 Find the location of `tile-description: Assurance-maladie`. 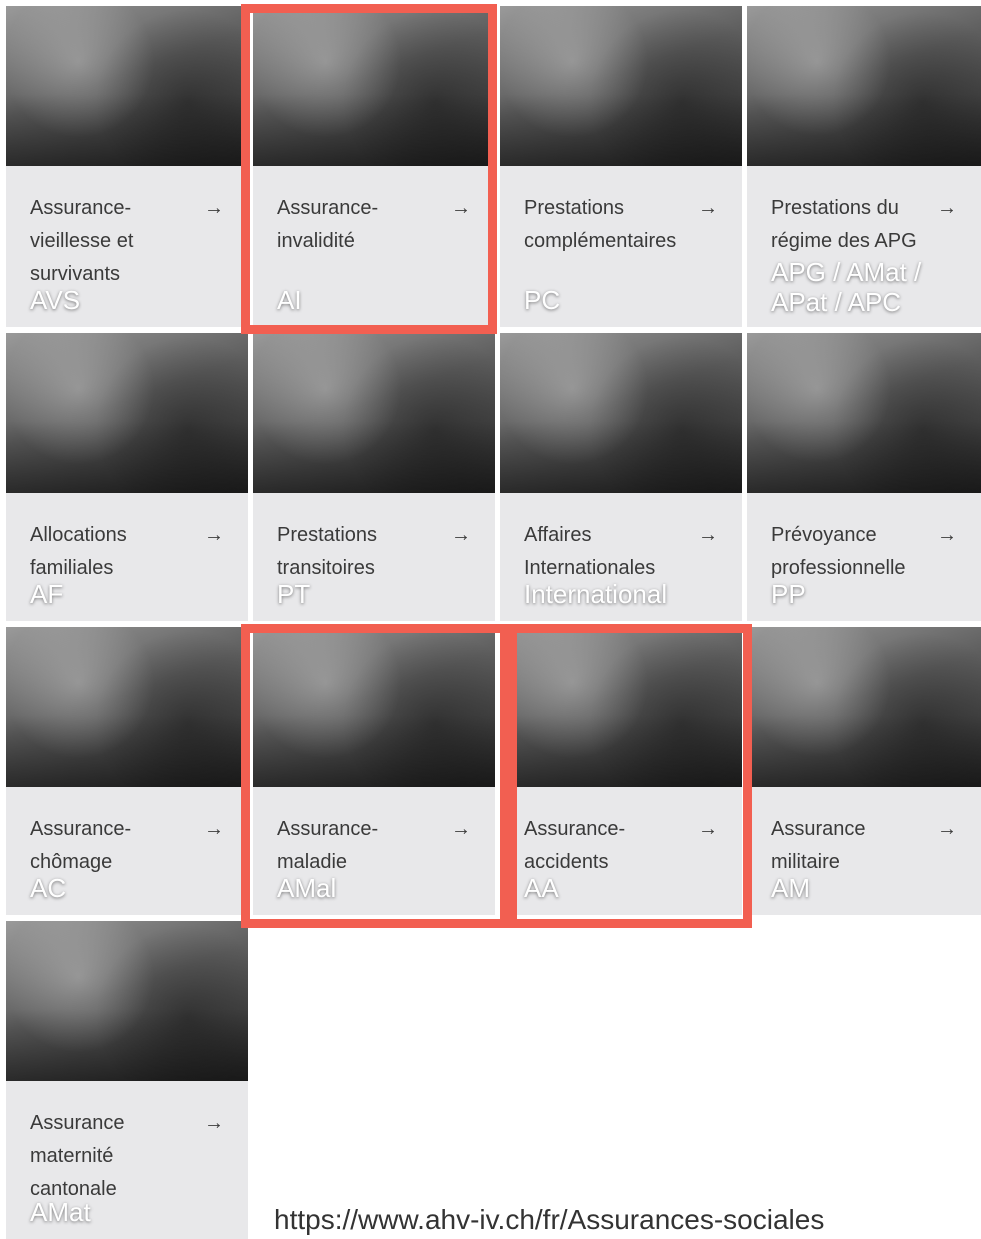

tile-description: Assurance-maladie is located at coordinates (328, 845).